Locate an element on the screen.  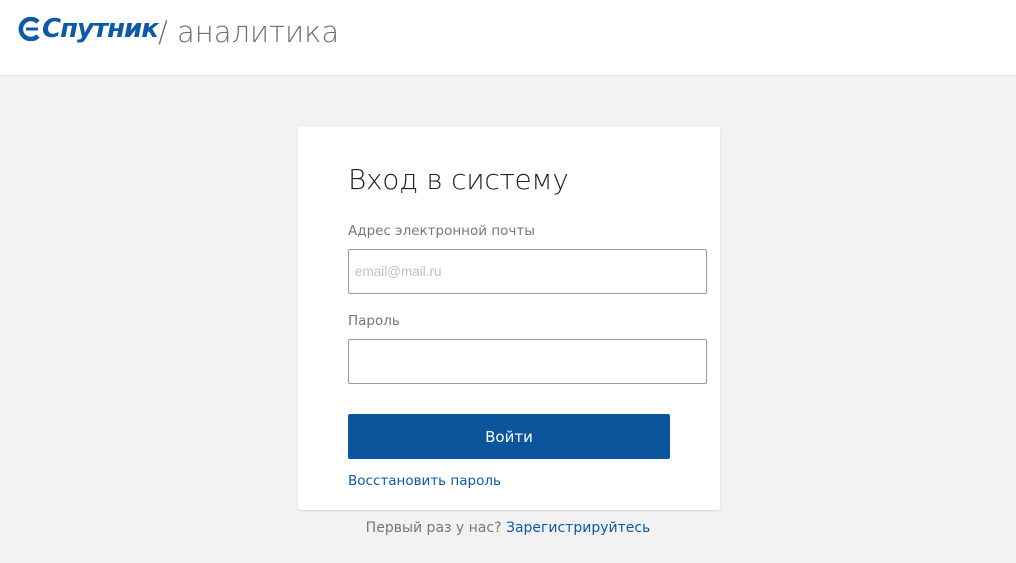
sputnik-logo-icon is located at coordinates (29, 29).